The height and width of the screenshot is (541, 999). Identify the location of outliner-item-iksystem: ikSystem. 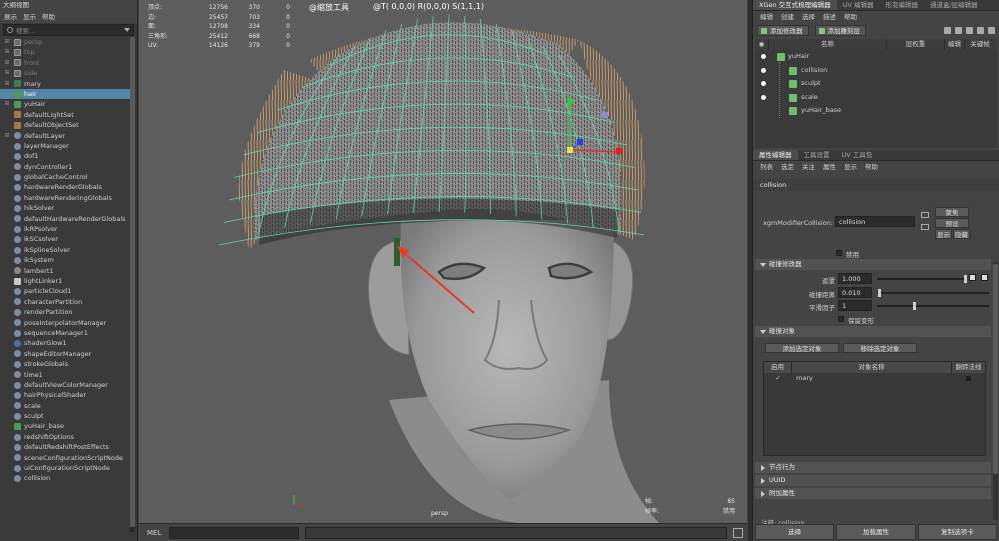
(65, 260).